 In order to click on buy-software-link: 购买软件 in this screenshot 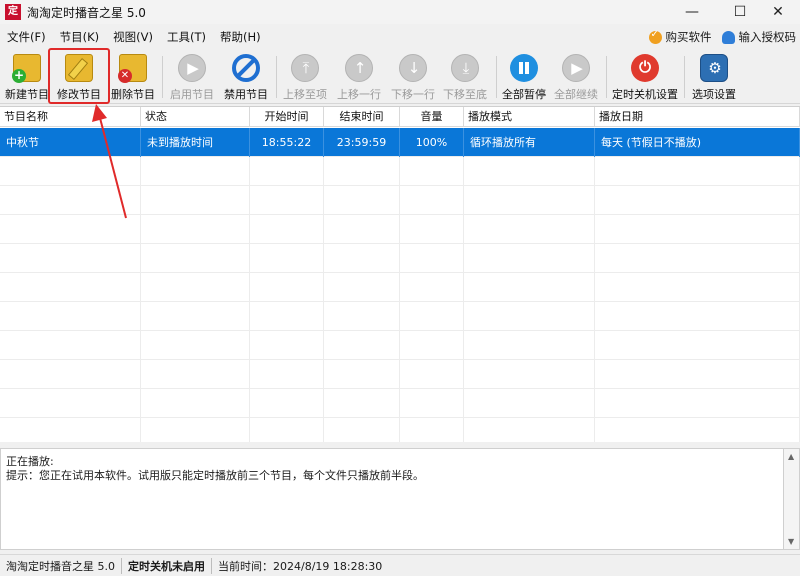, I will do `click(680, 37)`.